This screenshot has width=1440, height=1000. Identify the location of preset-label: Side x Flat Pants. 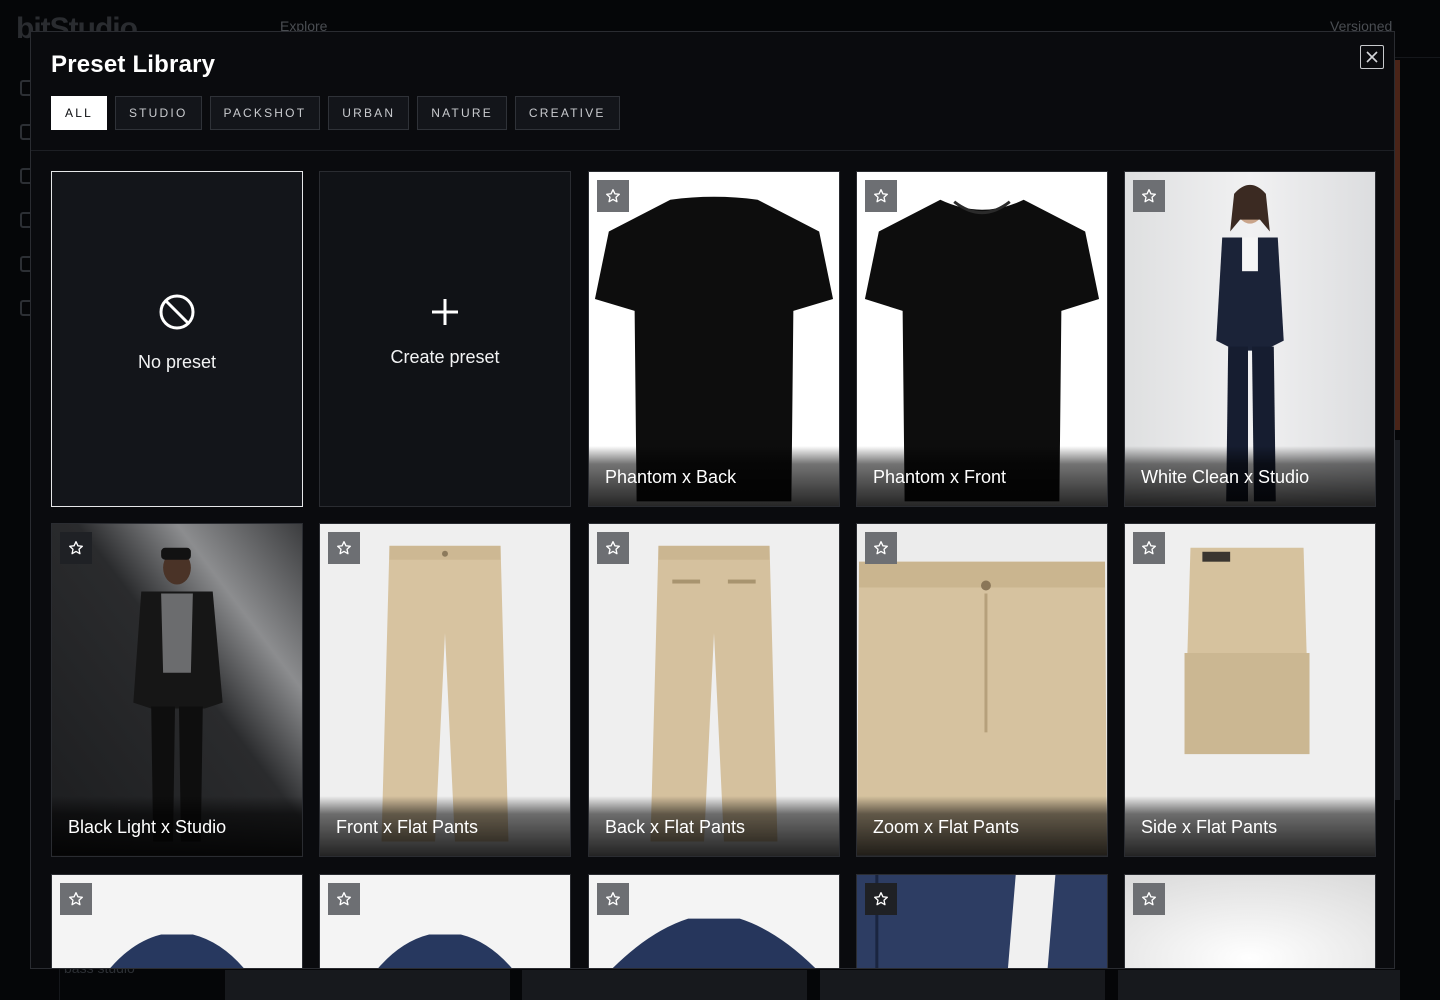
(1209, 827).